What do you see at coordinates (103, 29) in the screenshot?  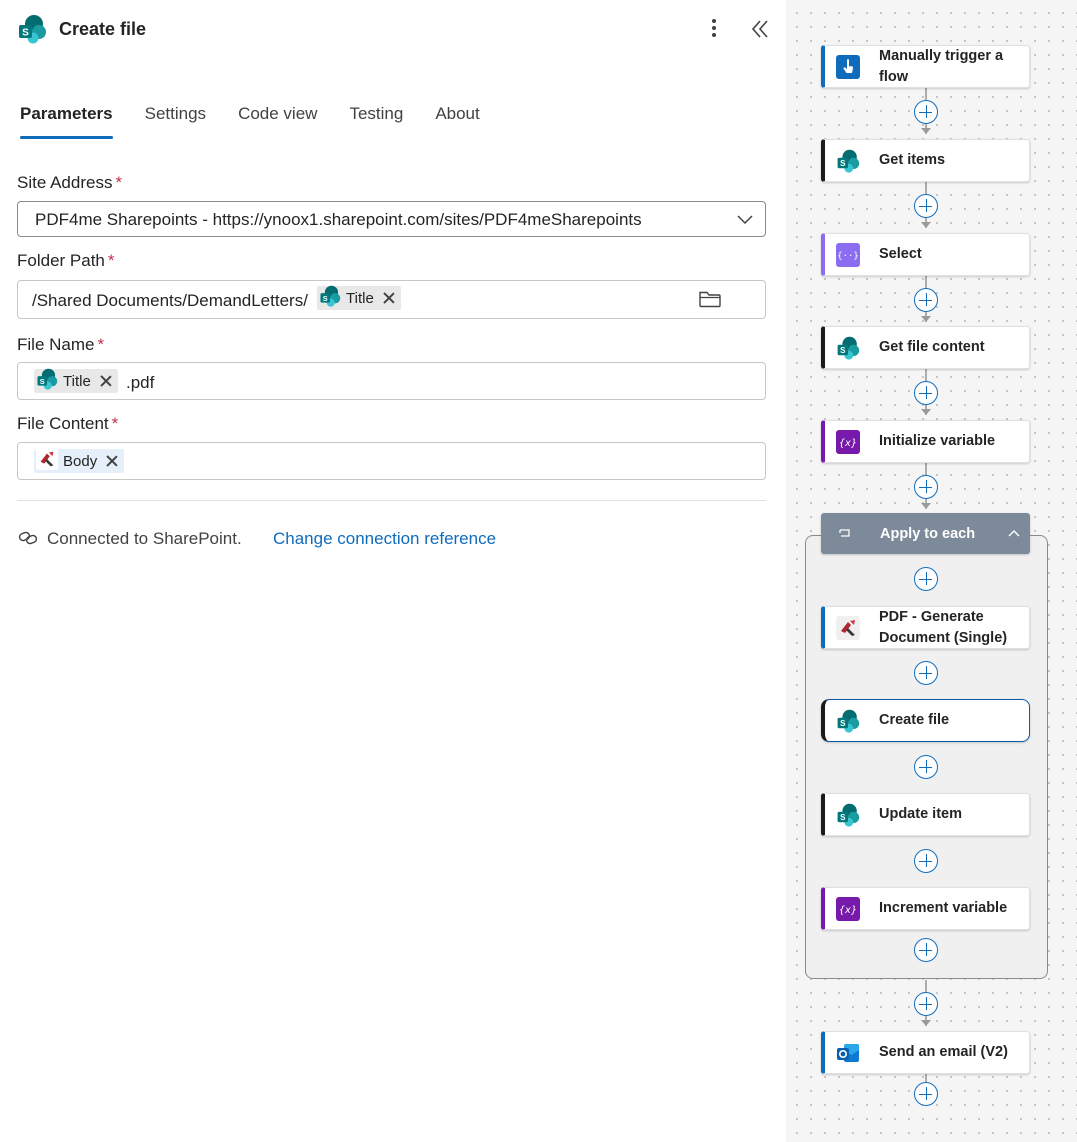 I see `panel-title: Create file` at bounding box center [103, 29].